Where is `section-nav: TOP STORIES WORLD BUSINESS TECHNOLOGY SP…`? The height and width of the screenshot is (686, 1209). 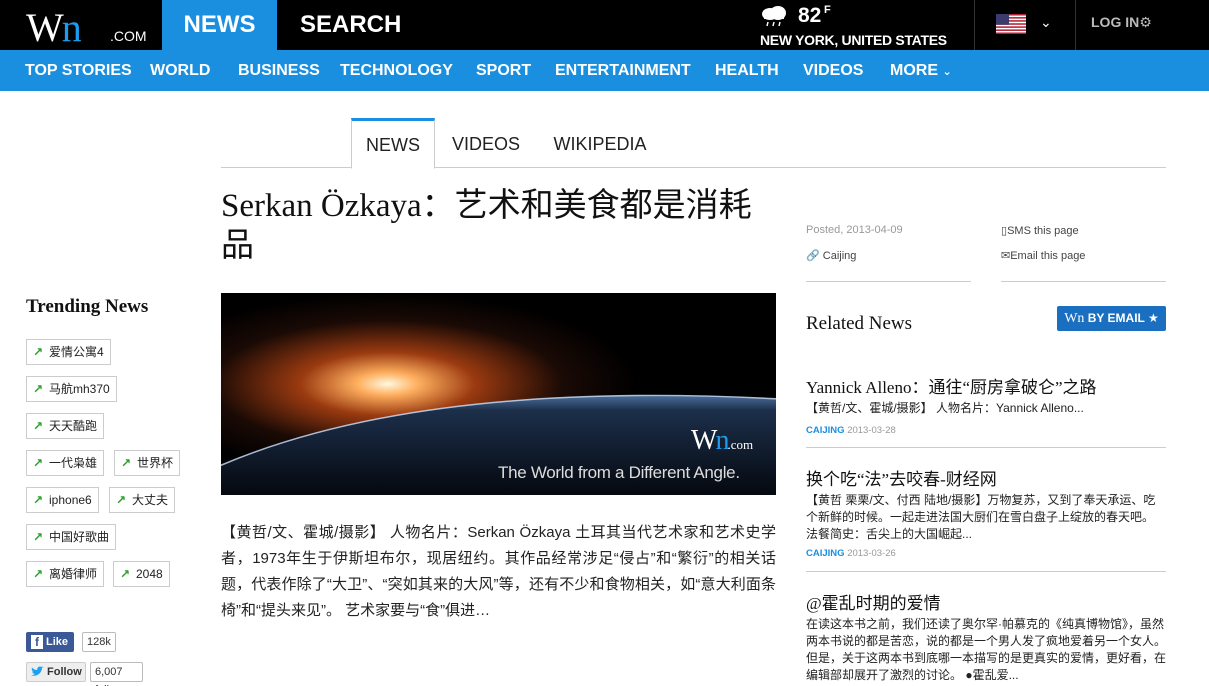 section-nav: TOP STORIES WORLD BUSINESS TECHNOLOGY SP… is located at coordinates (604, 70).